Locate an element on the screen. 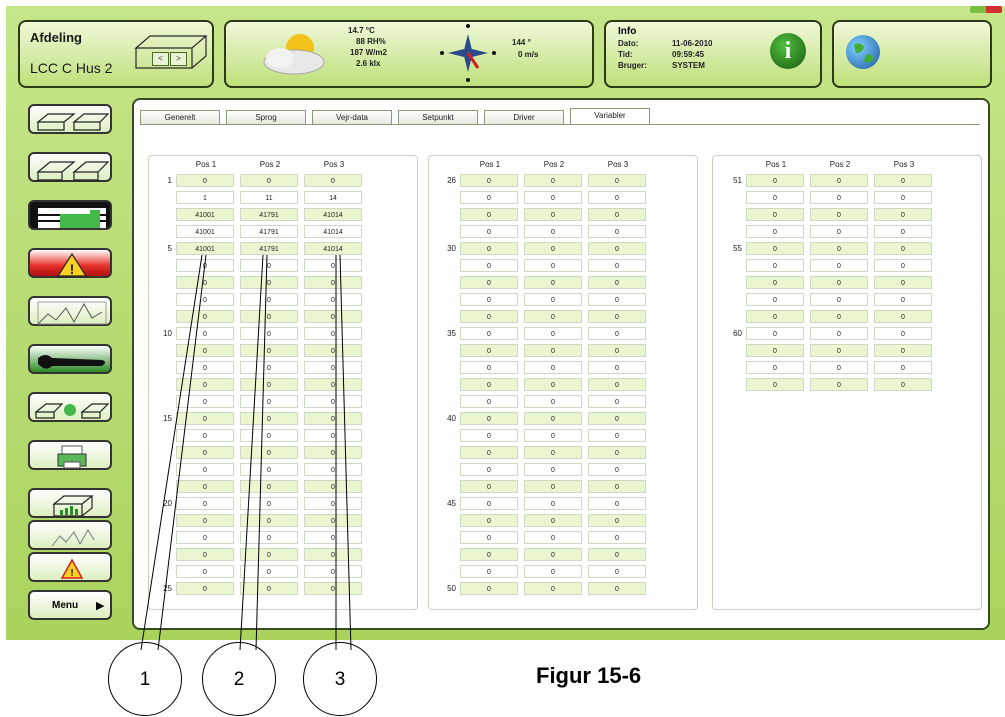 The width and height of the screenshot is (1005, 717). callout-1: 1 is located at coordinates (145, 679).